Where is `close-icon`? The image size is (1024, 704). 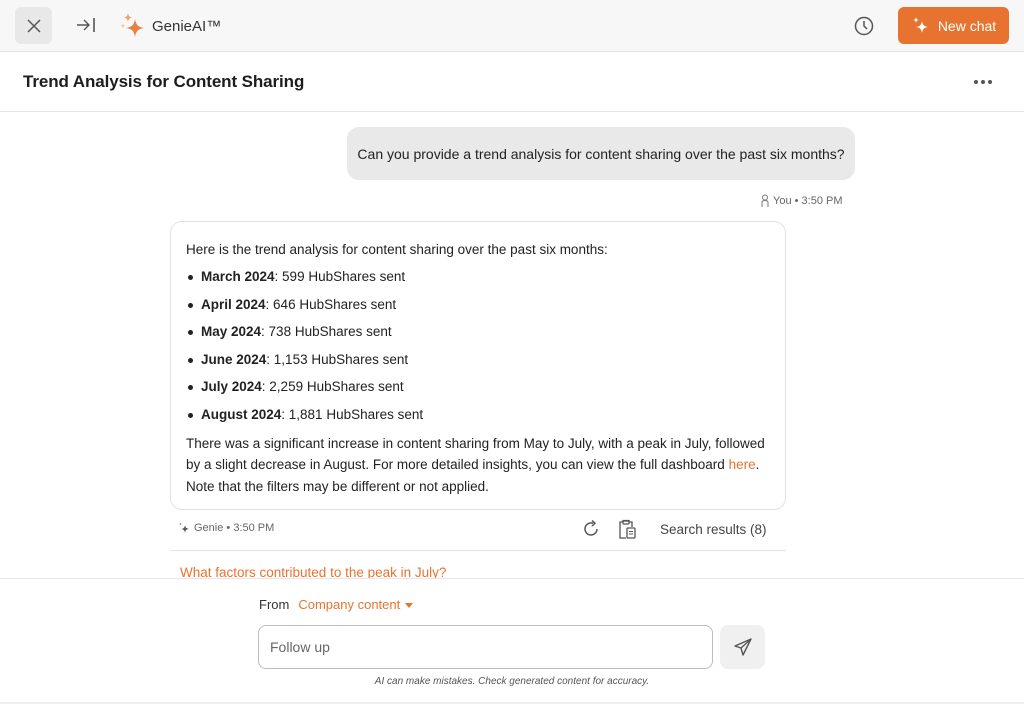
close-icon is located at coordinates (33, 25).